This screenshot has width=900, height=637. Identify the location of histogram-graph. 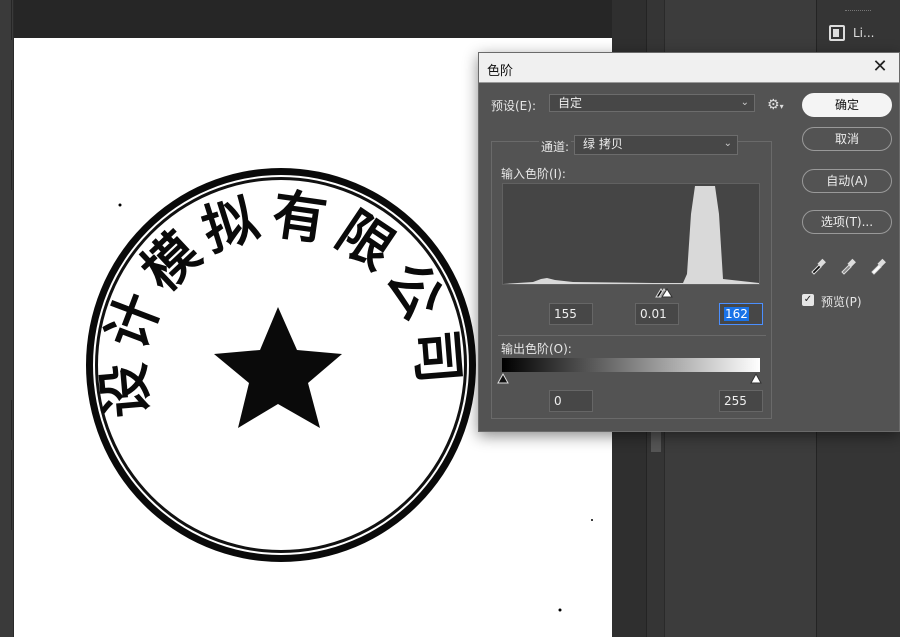
(631, 235).